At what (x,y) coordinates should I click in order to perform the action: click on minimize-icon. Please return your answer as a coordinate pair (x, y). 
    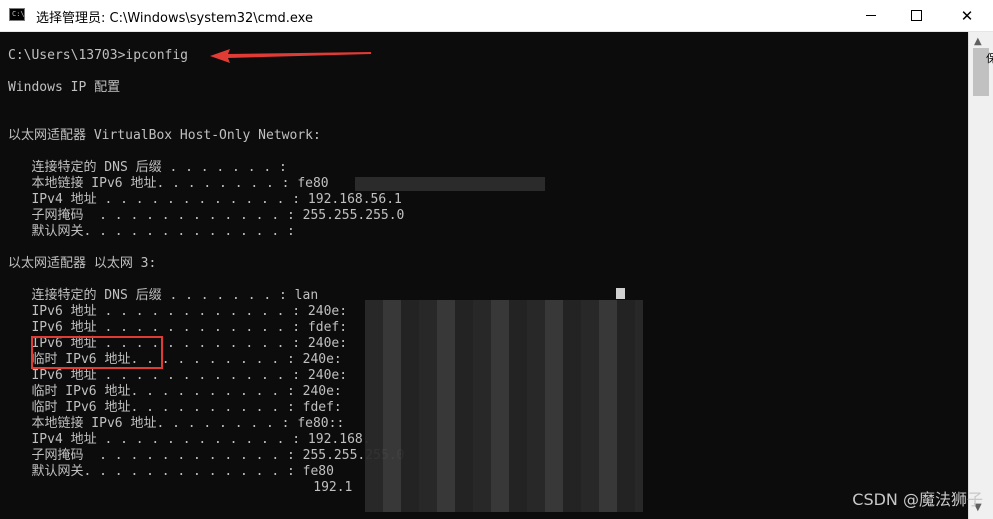
    Looking at the image, I should click on (871, 15).